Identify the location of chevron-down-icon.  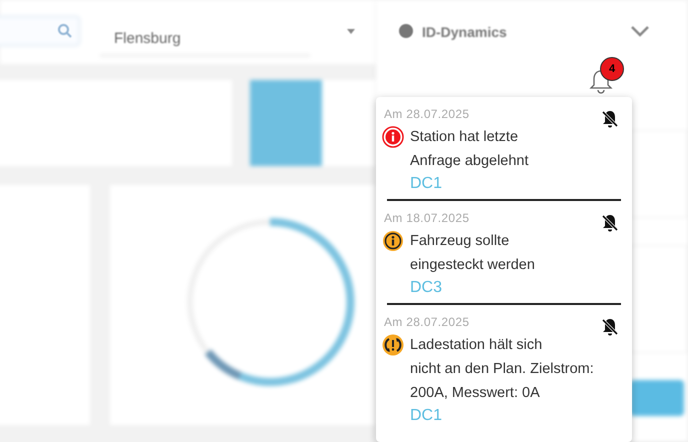
(640, 31).